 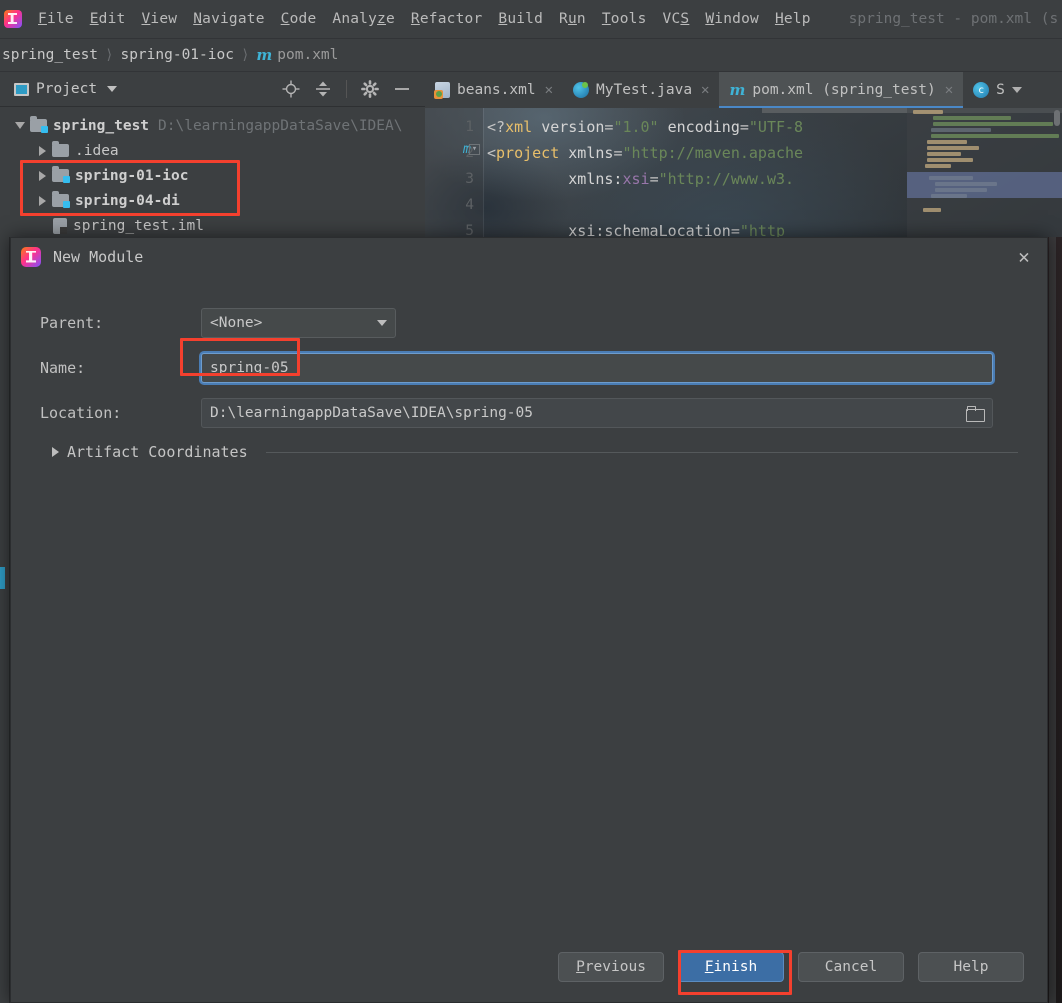 What do you see at coordinates (212, 175) in the screenshot?
I see `tree-row: spring-01-ioc` at bounding box center [212, 175].